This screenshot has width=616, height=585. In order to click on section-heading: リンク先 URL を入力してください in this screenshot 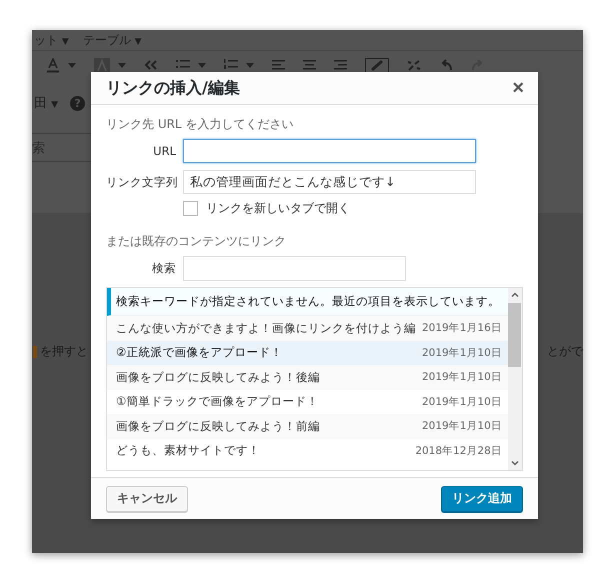, I will do `click(200, 124)`.